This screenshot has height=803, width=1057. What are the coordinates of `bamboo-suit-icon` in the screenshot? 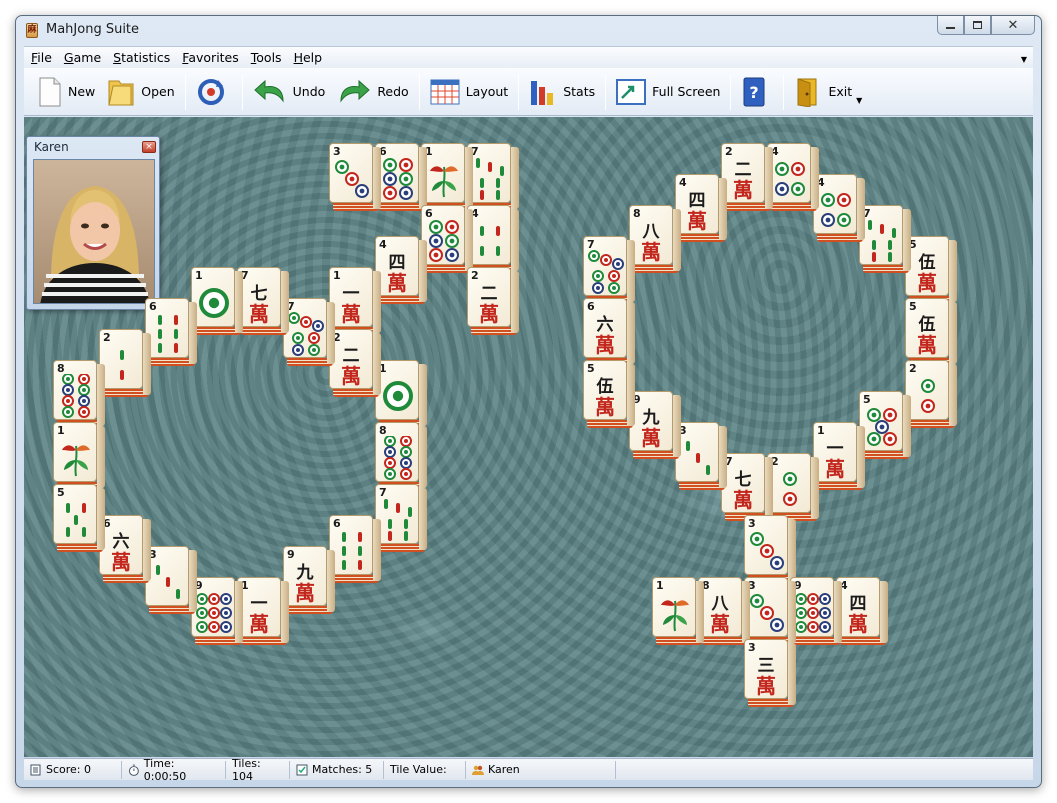 It's located at (168, 334).